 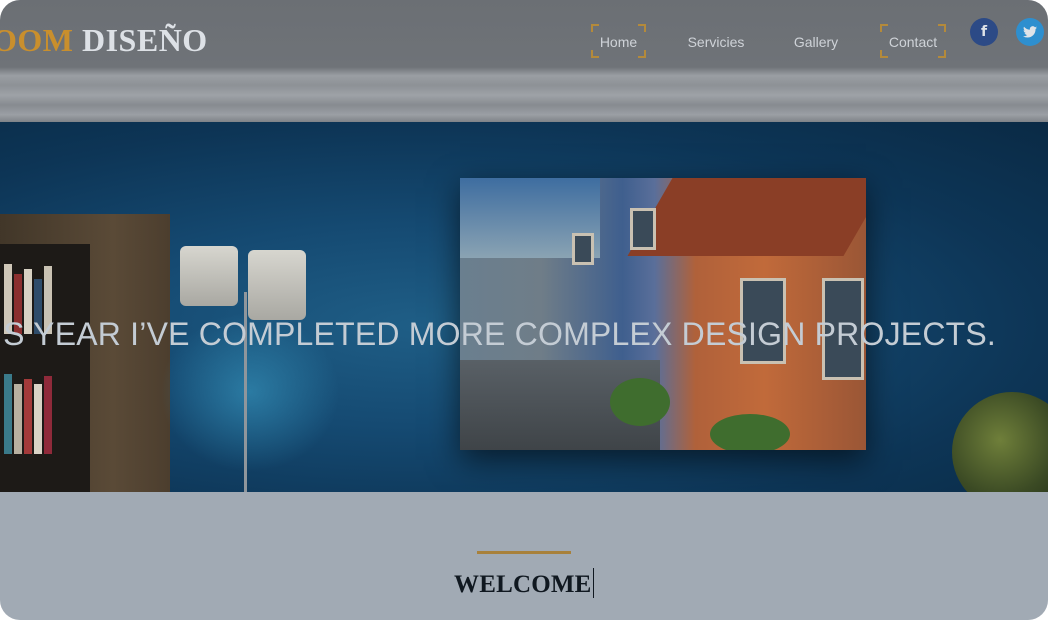 I want to click on twitter-bird-glyph, so click(x=1030, y=32).